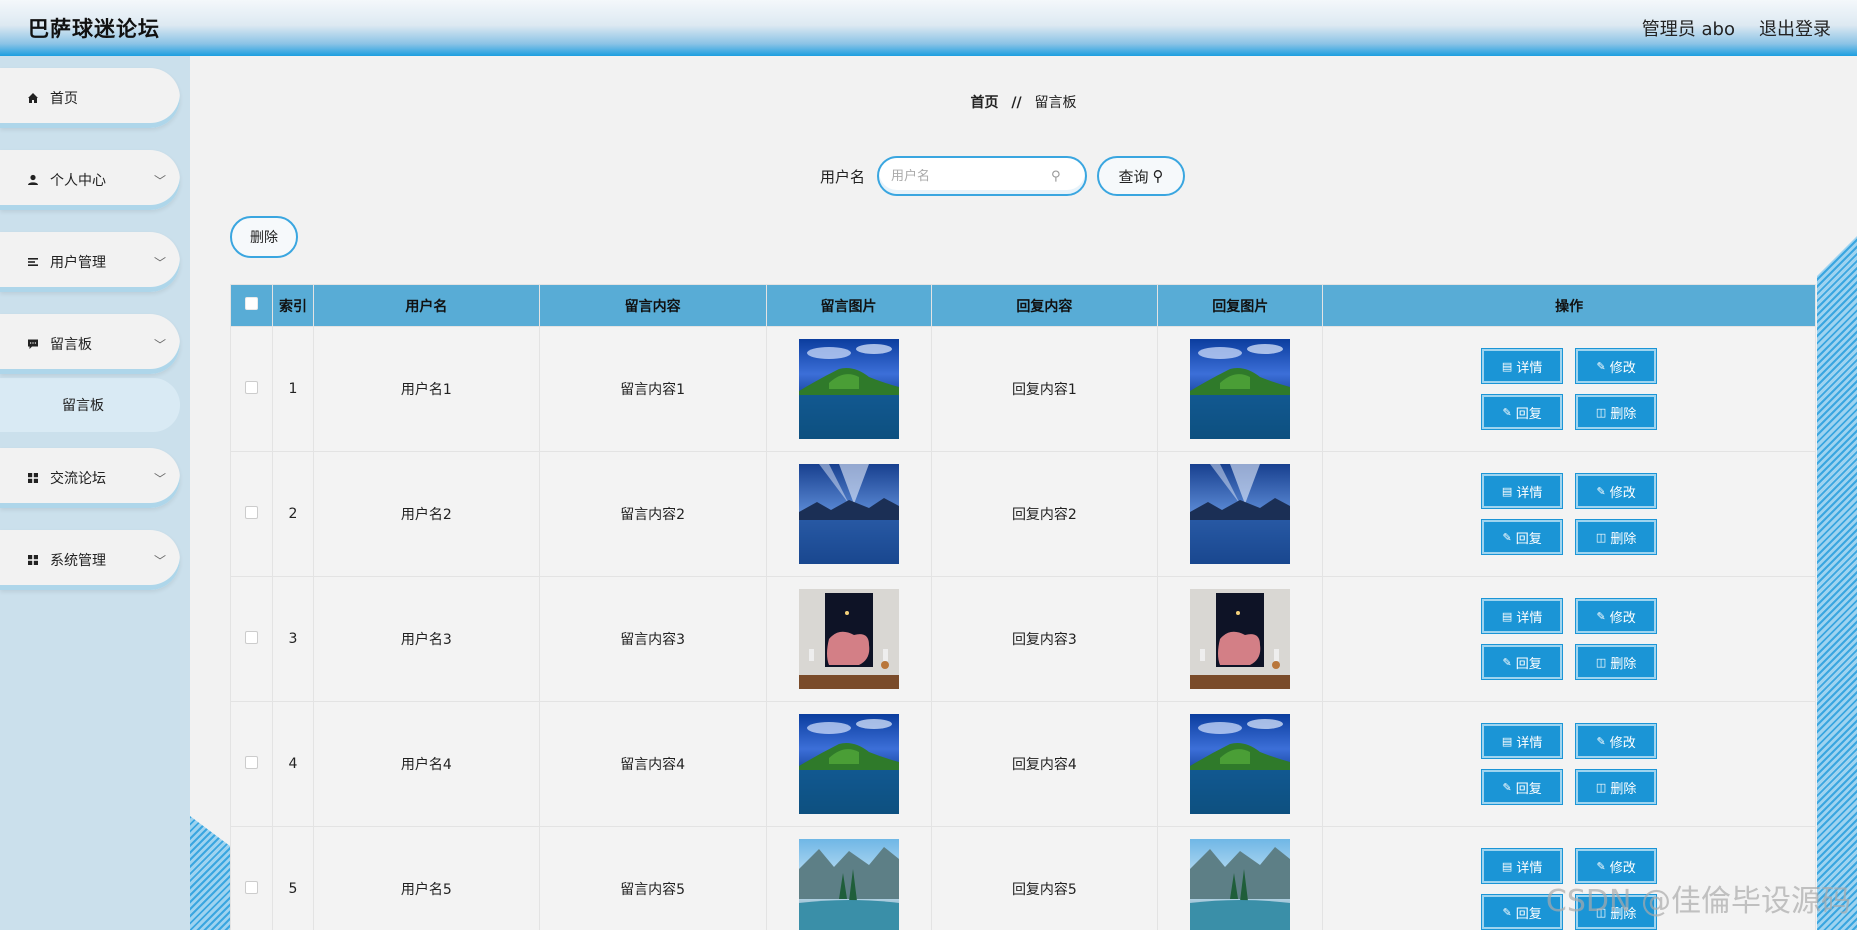  What do you see at coordinates (426, 305) in the screenshot?
I see `column-header: 用户名` at bounding box center [426, 305].